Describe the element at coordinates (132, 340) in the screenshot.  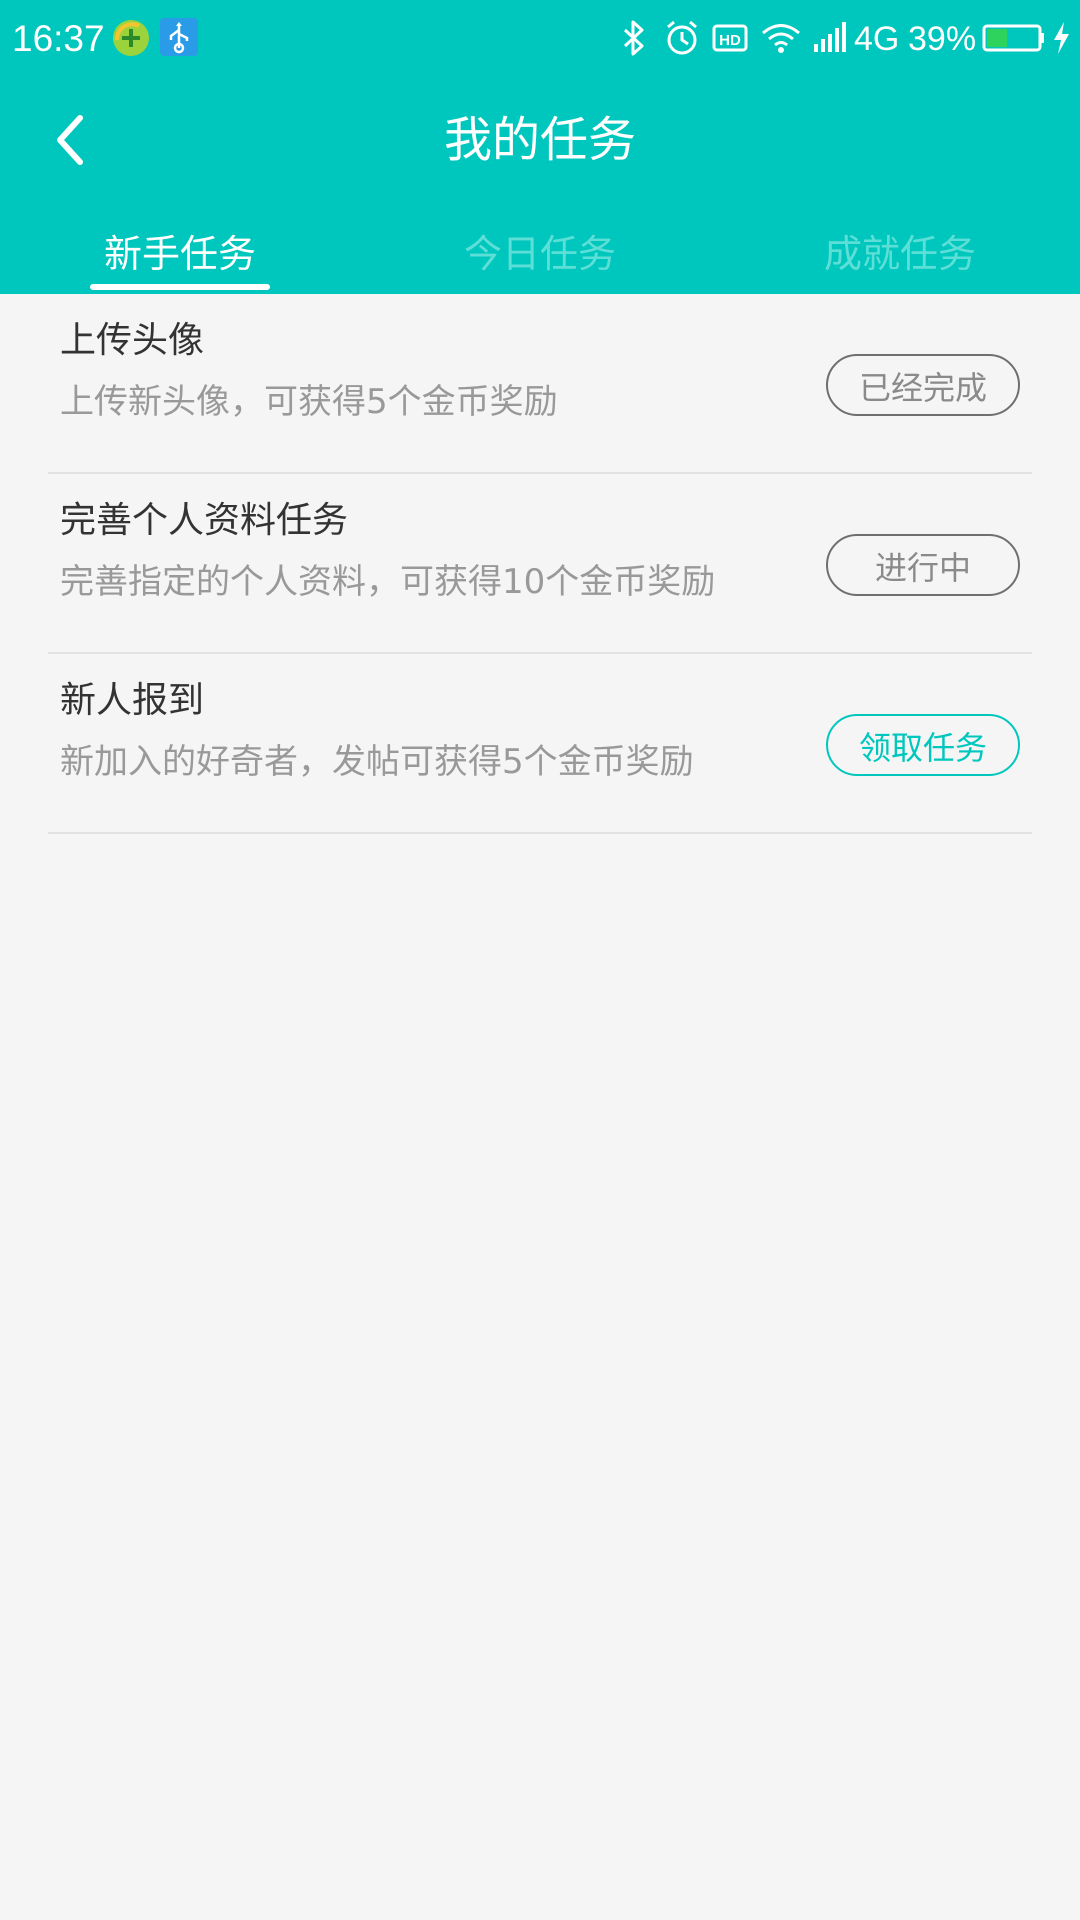
I see `task-title: 上传头像` at that location.